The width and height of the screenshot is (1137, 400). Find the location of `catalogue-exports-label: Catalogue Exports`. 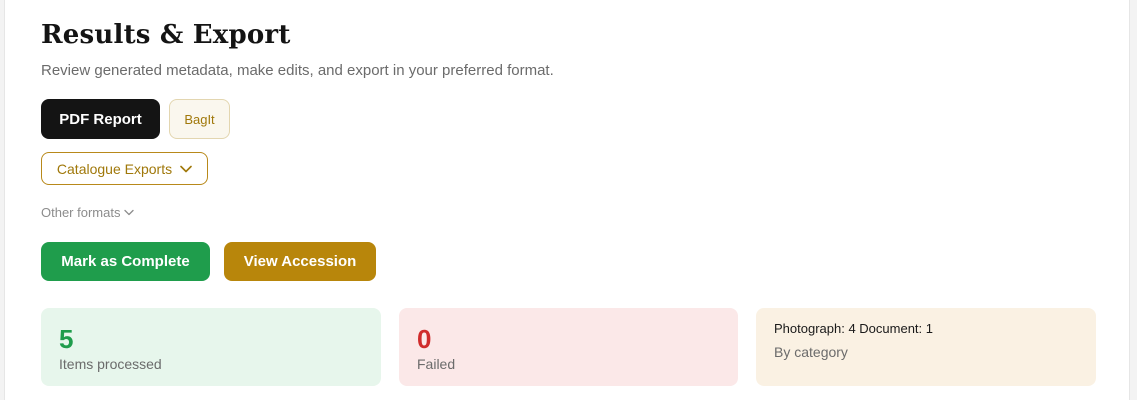

catalogue-exports-label: Catalogue Exports is located at coordinates (114, 168).